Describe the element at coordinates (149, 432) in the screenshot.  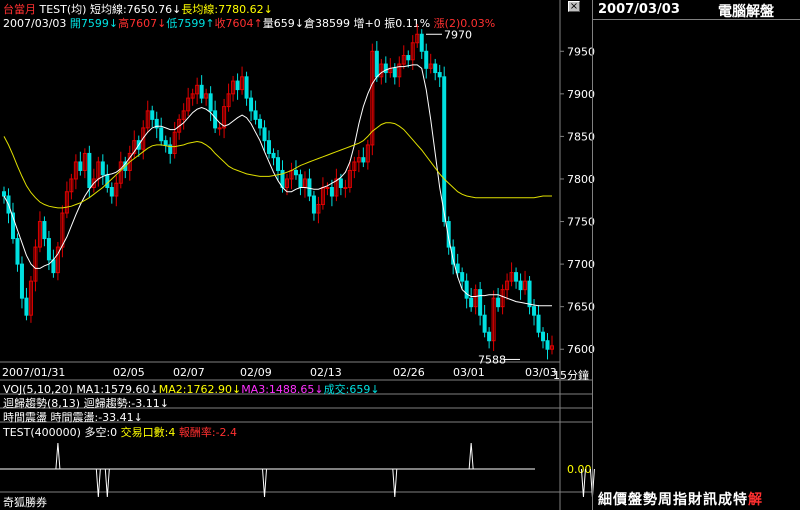
I see `ind-test-part: 交易口數:4` at that location.